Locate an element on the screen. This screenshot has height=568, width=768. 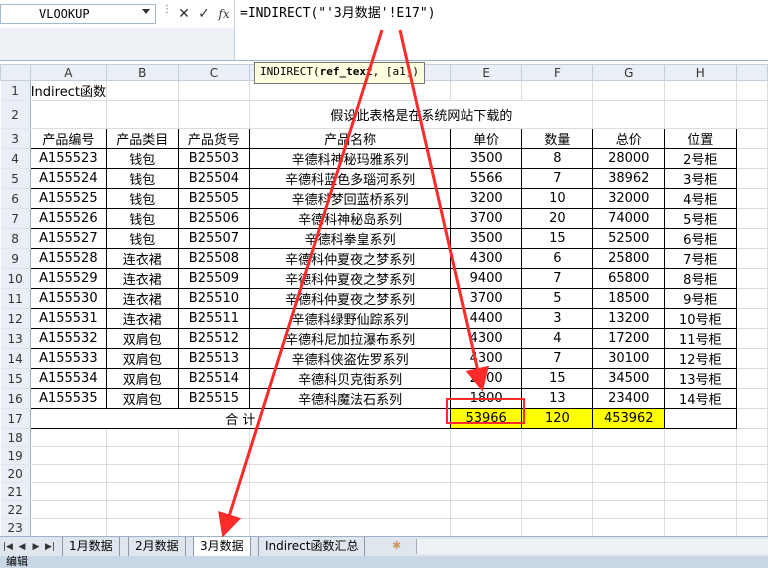
table-cell: B25514 is located at coordinates (214, 378).